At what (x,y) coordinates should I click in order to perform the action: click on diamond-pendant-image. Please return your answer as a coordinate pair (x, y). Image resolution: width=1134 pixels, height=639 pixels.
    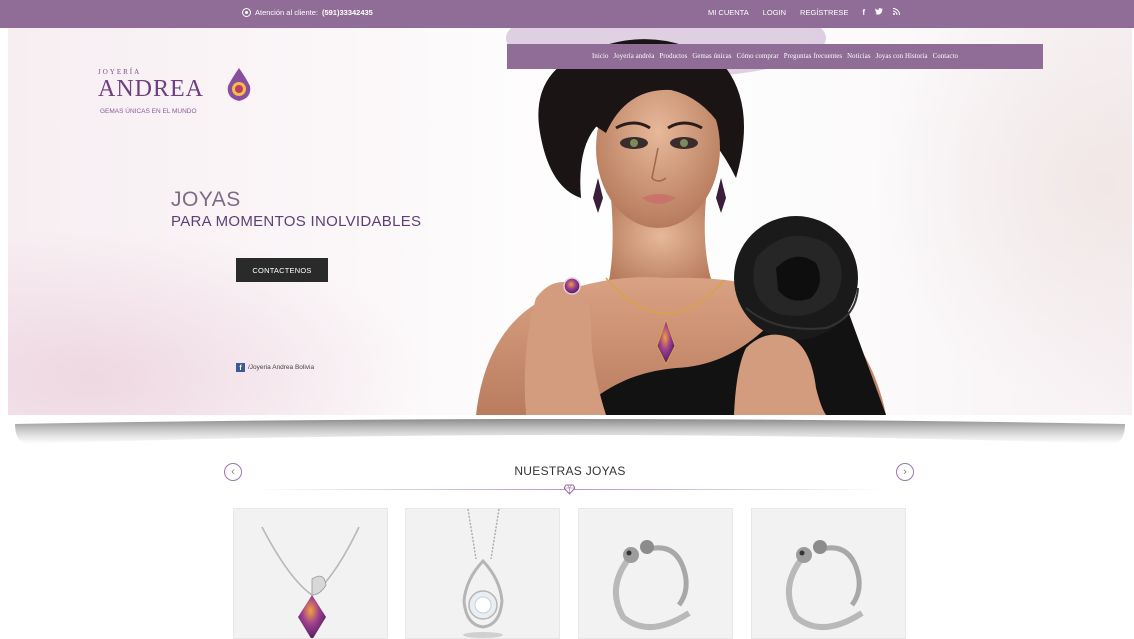
    Looking at the image, I should click on (483, 573).